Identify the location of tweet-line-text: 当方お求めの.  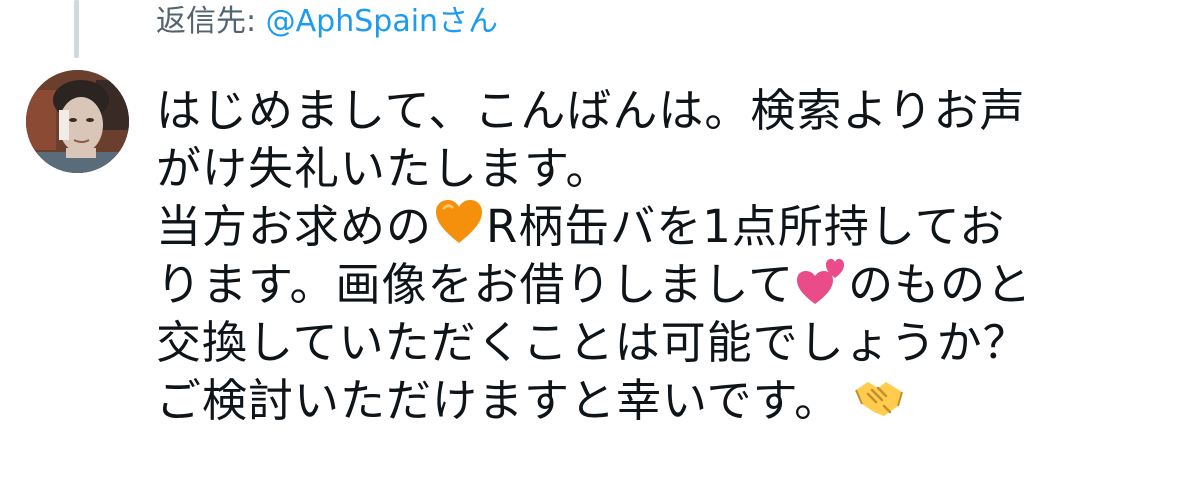
(294, 226).